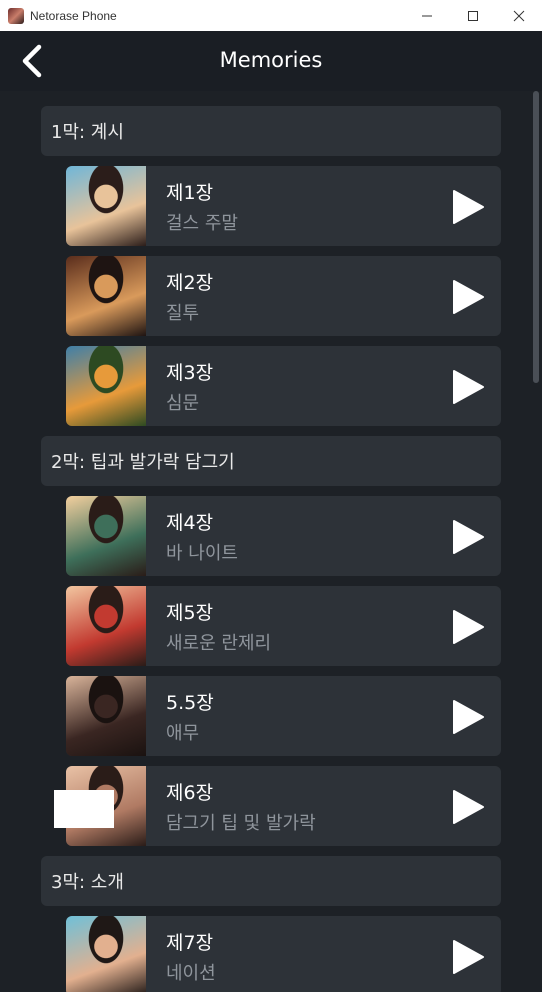 This screenshot has width=542, height=992. I want to click on chapter-card: 제6장담그기 팁 및 발가락, so click(277, 806).